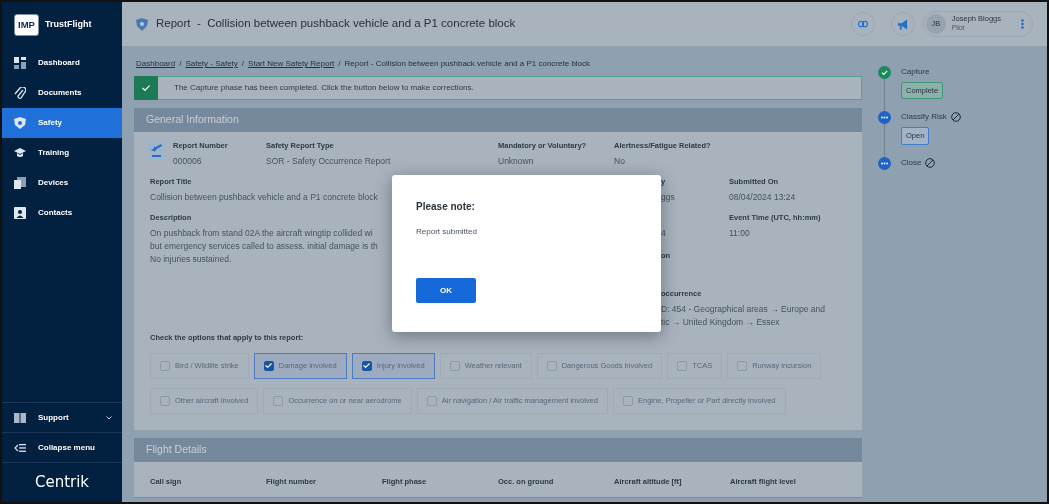  I want to click on field-value: 000006, so click(188, 161).